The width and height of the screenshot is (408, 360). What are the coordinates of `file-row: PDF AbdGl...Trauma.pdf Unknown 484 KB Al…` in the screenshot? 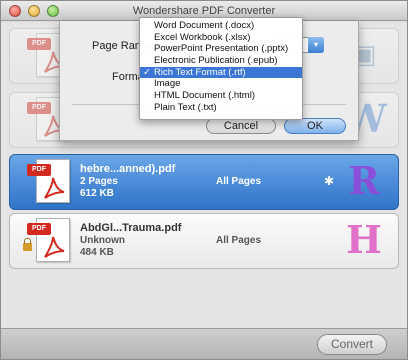 It's located at (204, 241).